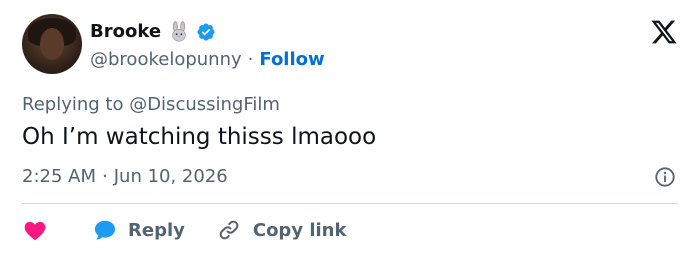 The height and width of the screenshot is (256, 700). Describe the element at coordinates (156, 230) in the screenshot. I see `reply-label: Reply` at that location.